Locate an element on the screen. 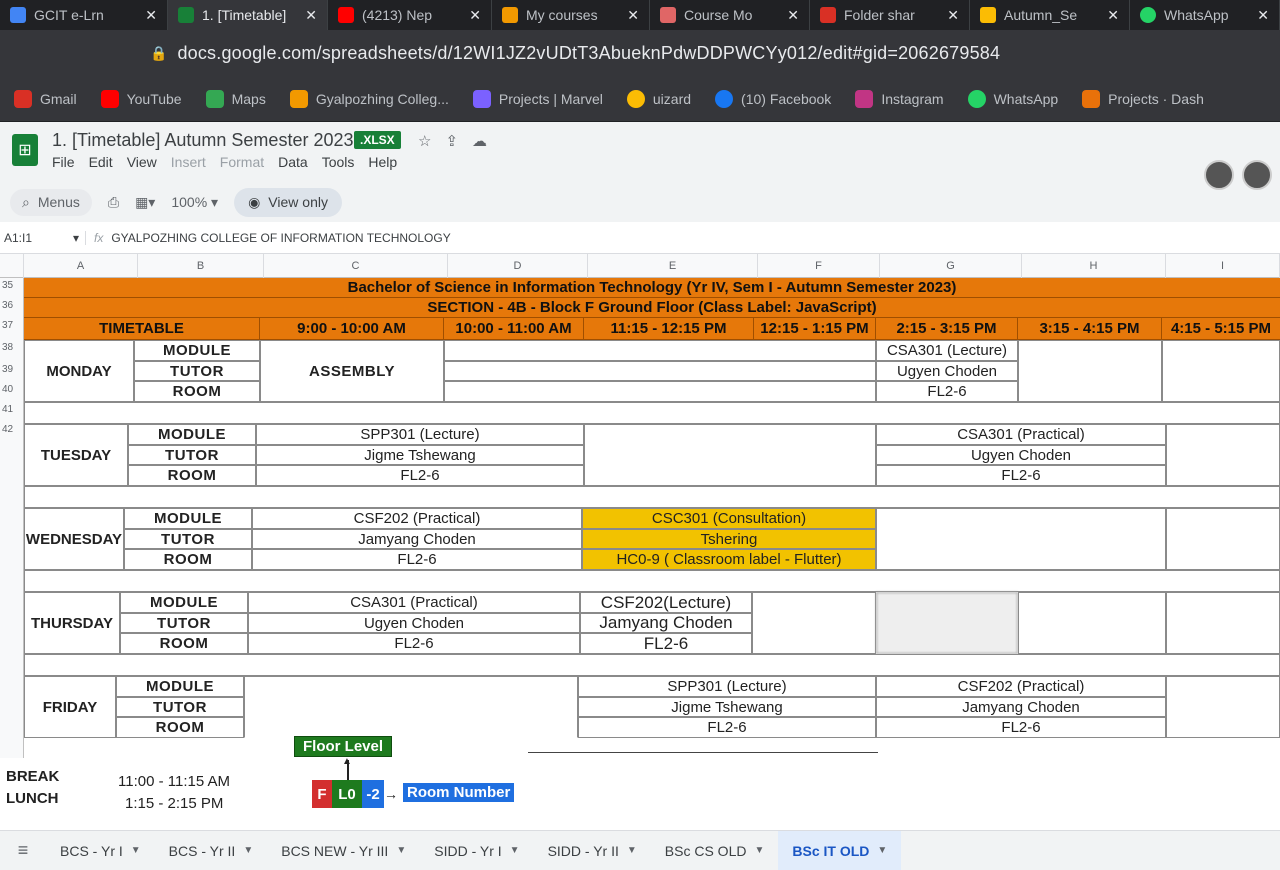  avatar is located at coordinates (1219, 175).